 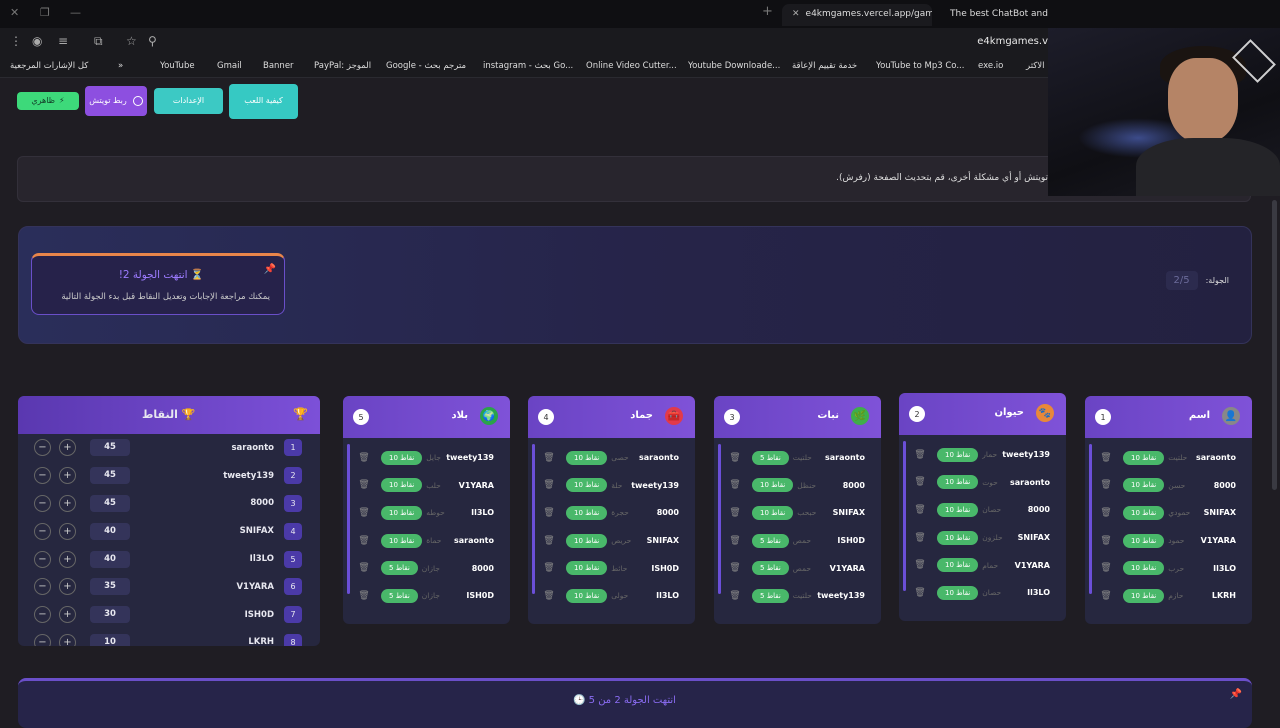 I want to click on bookmark-youtube: YouTube, so click(x=177, y=66).